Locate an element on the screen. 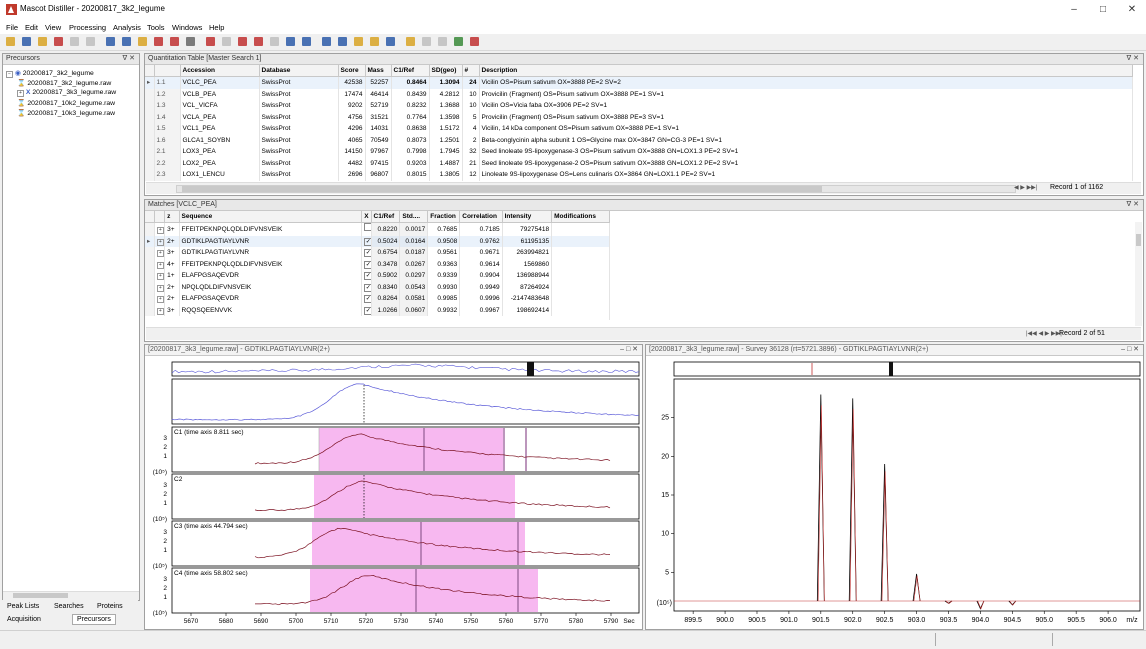 This screenshot has width=1146, height=649. tree-file-2: + X 20200817_3k3_legume.raw is located at coordinates (66, 93).